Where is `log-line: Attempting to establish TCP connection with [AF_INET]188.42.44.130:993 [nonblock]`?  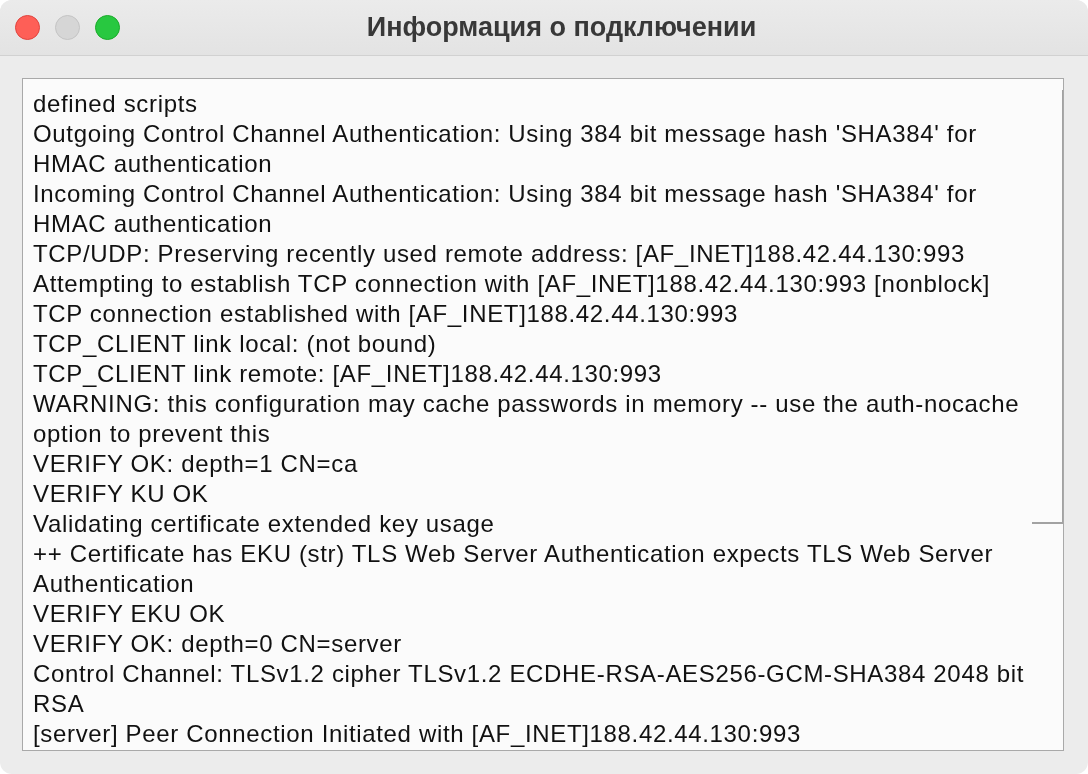 log-line: Attempting to establish TCP connection with [AF_INET]188.42.44.130:993 [nonblock] is located at coordinates (512, 284).